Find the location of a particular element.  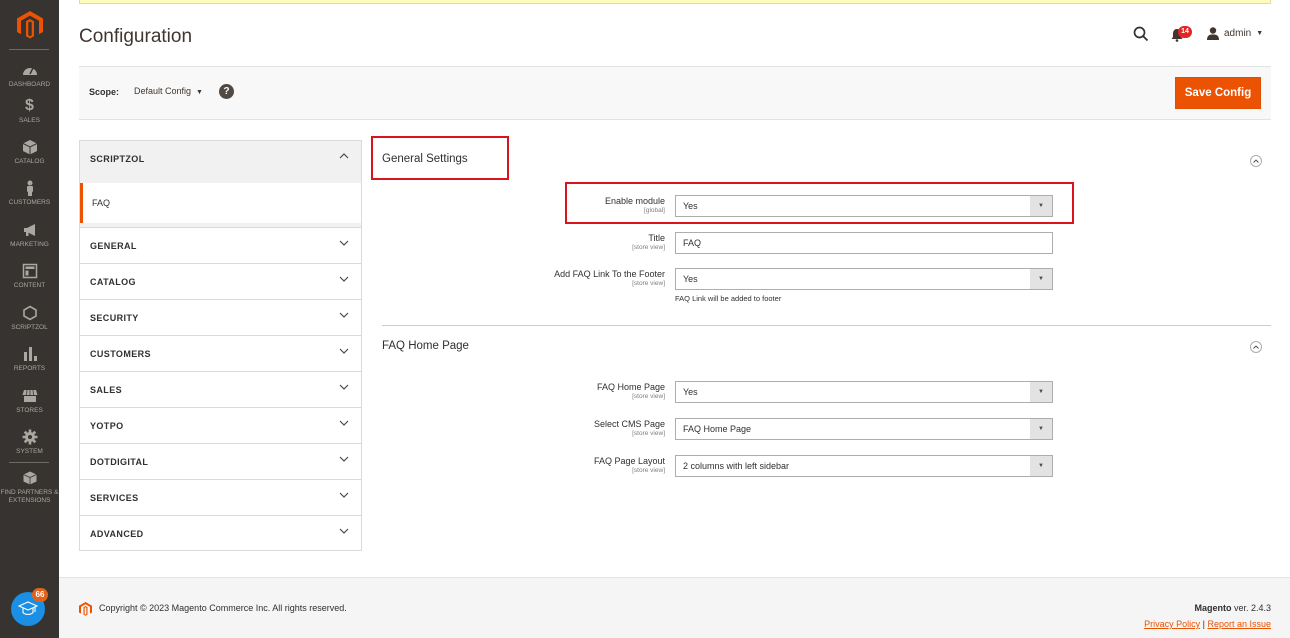

nav-item-marketing: MARKETING is located at coordinates (29, 235).